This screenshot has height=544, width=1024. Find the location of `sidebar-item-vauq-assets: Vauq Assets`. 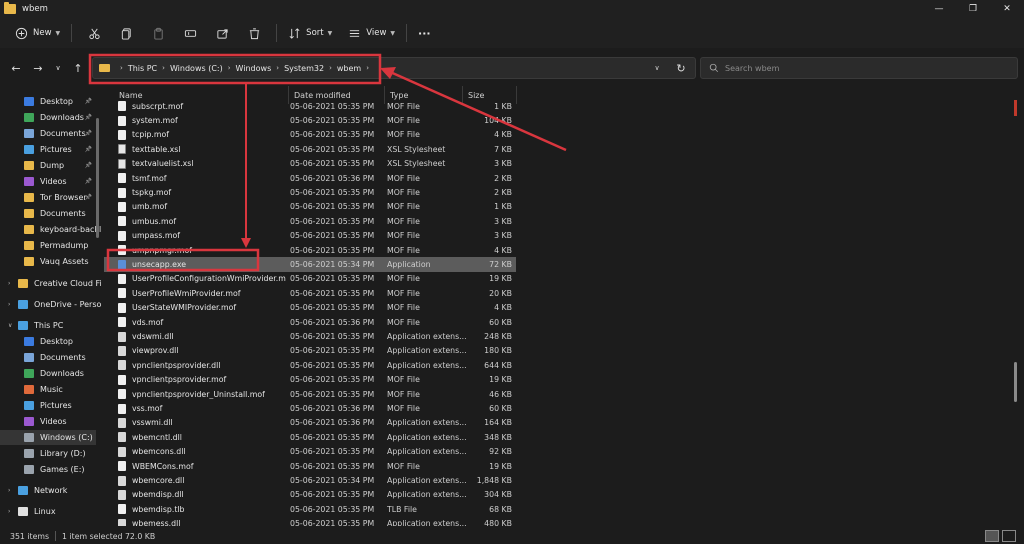

sidebar-item-vauq-assets: Vauq Assets is located at coordinates (48, 261).